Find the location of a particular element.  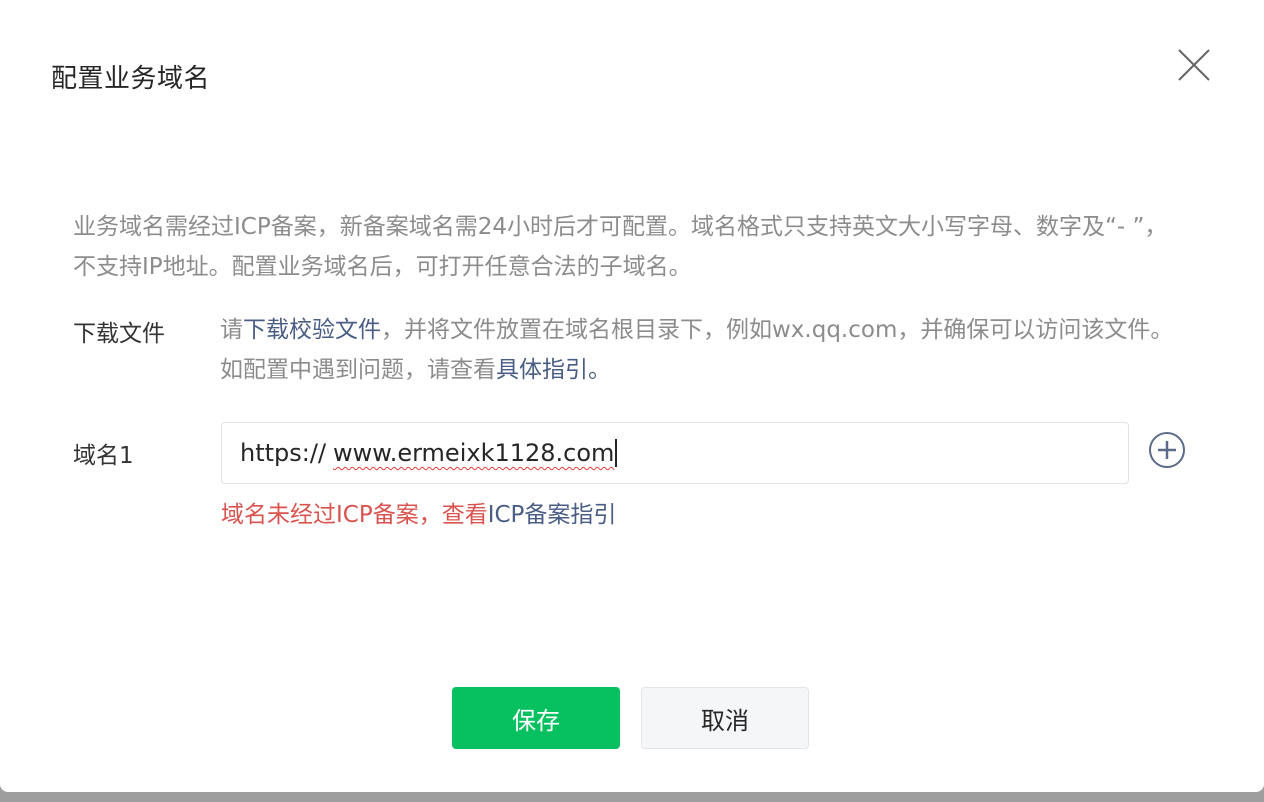

domain-value: www.ermeixk1128.com is located at coordinates (474, 453).